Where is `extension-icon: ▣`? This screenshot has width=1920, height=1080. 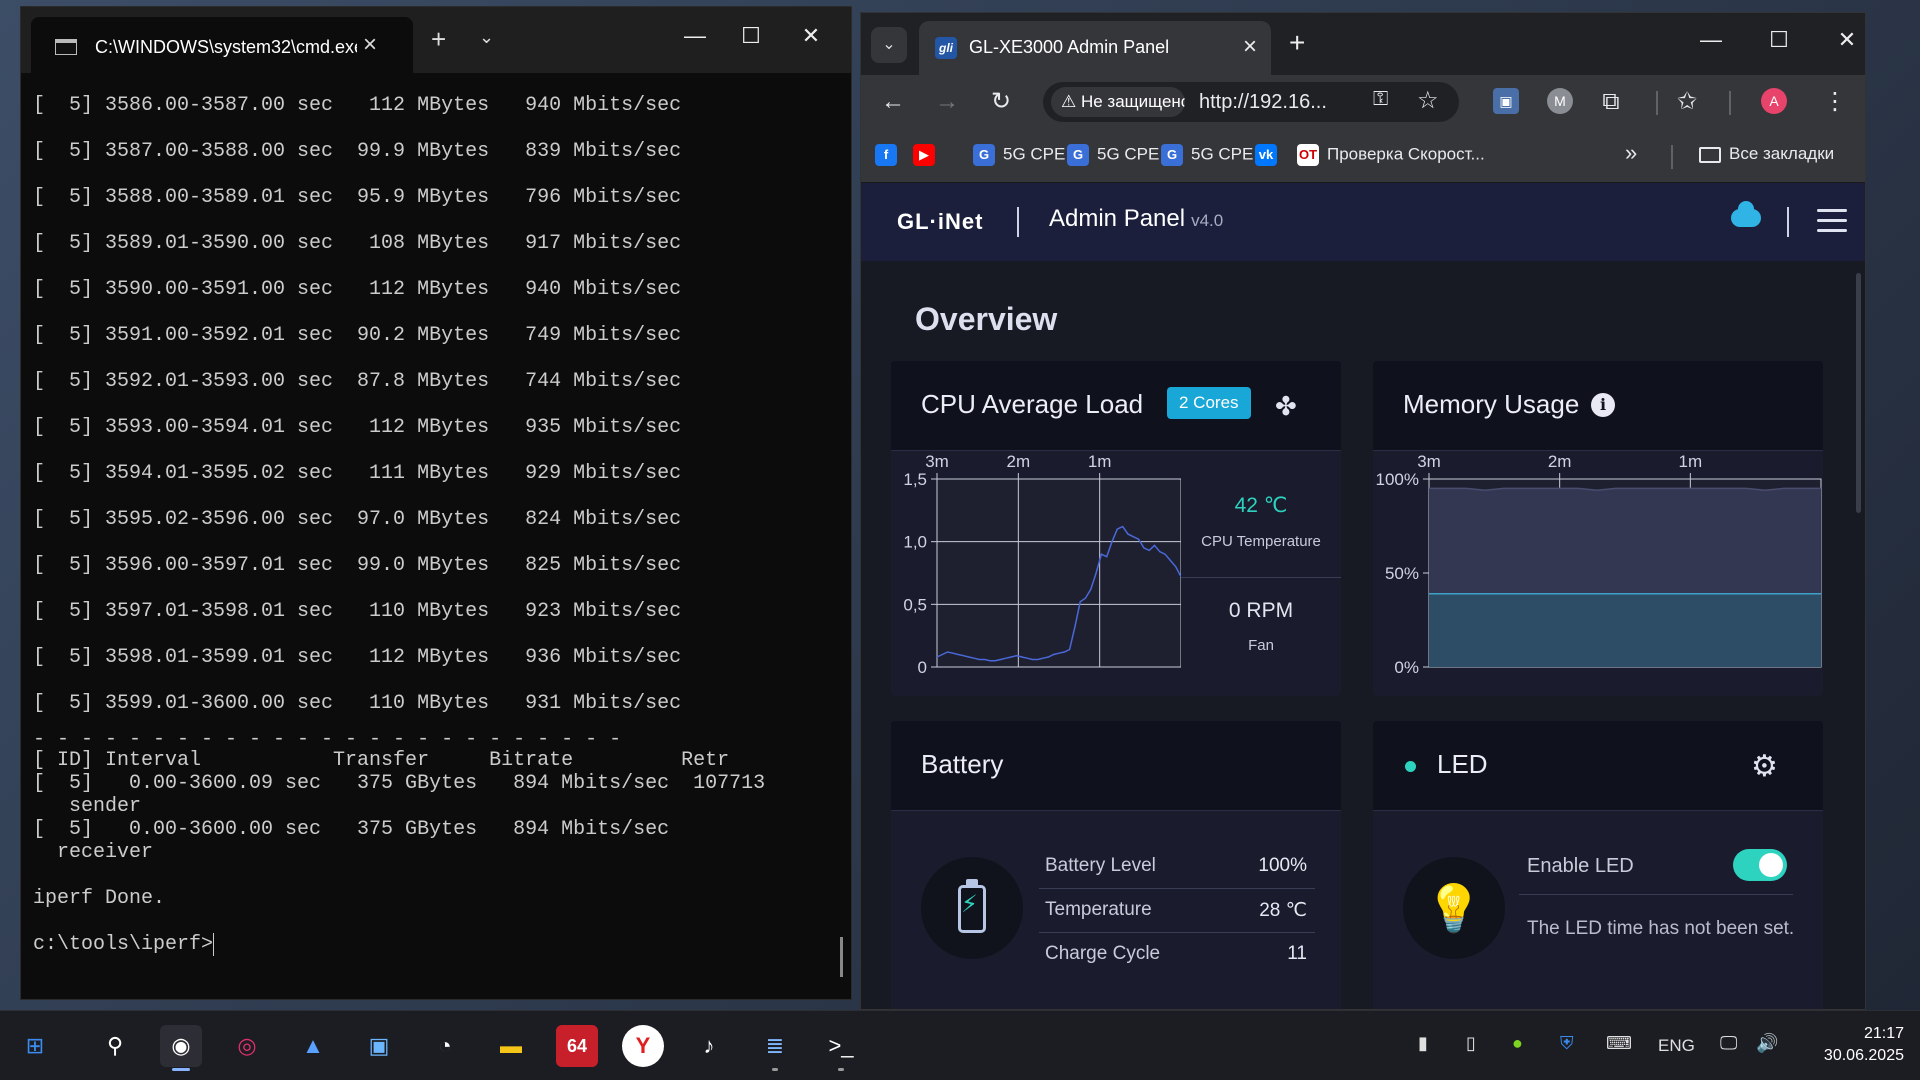
extension-icon: ▣ is located at coordinates (1506, 101).